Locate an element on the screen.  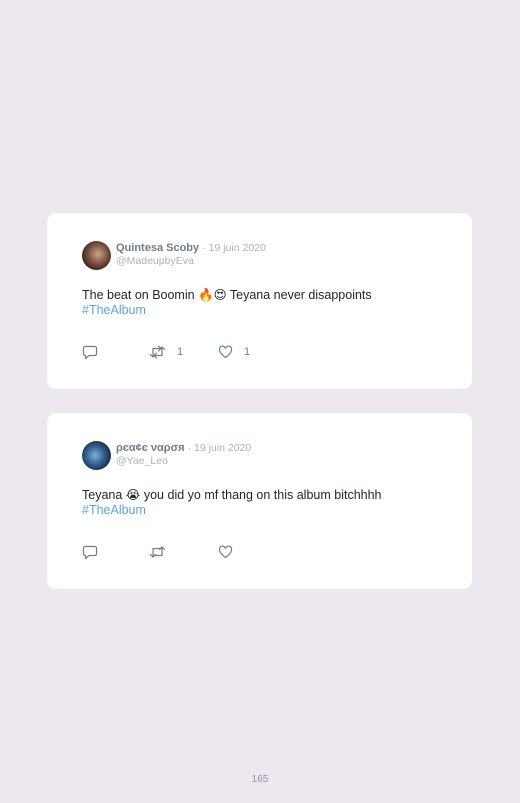
like-count: 1 is located at coordinates (247, 352).